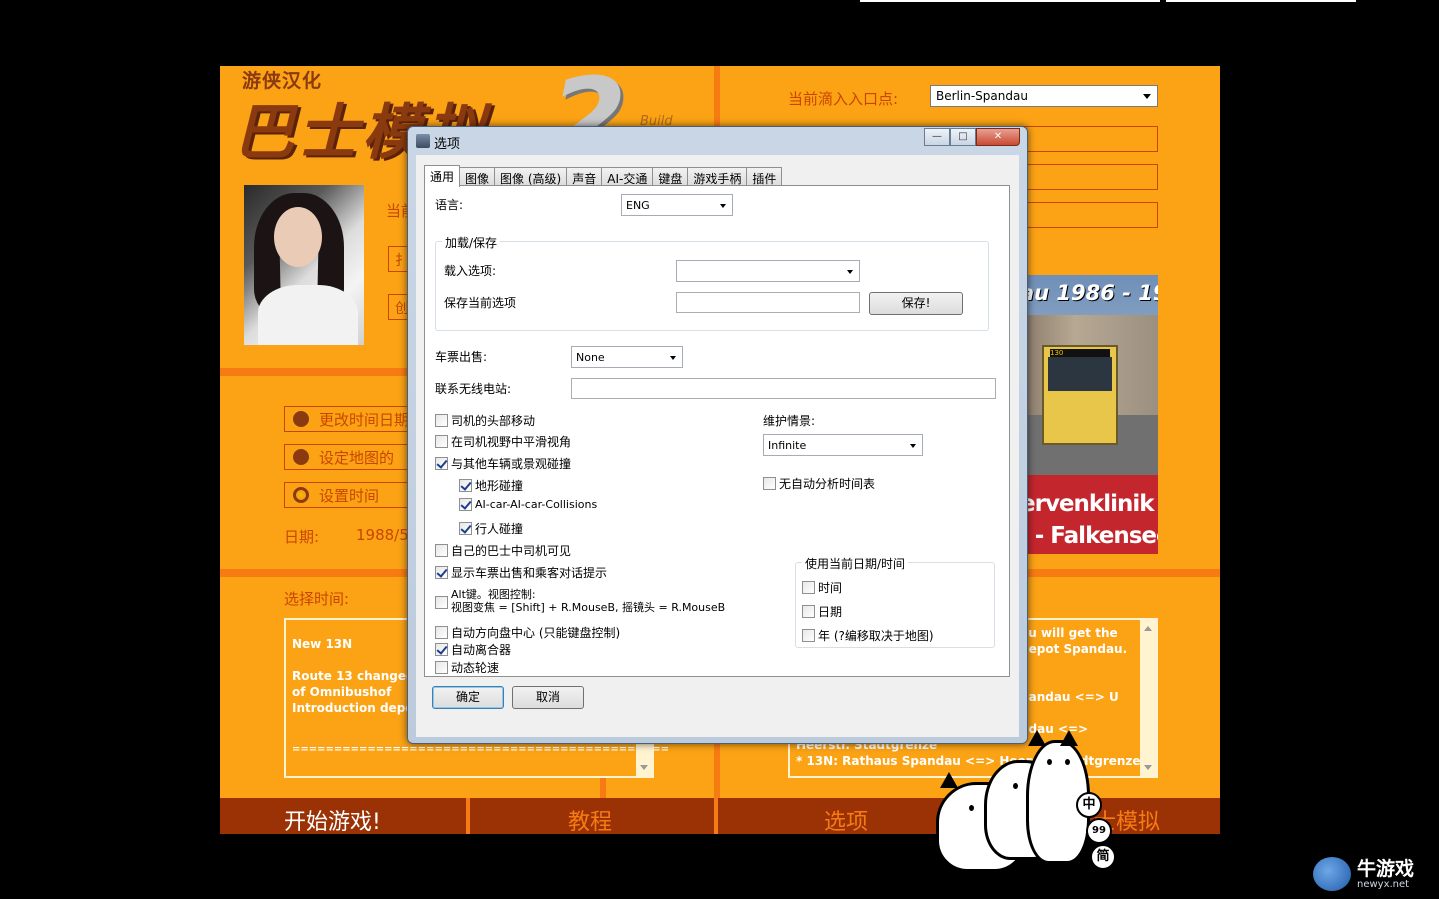  What do you see at coordinates (916, 303) in the screenshot?
I see `save-button: 保存!` at bounding box center [916, 303].